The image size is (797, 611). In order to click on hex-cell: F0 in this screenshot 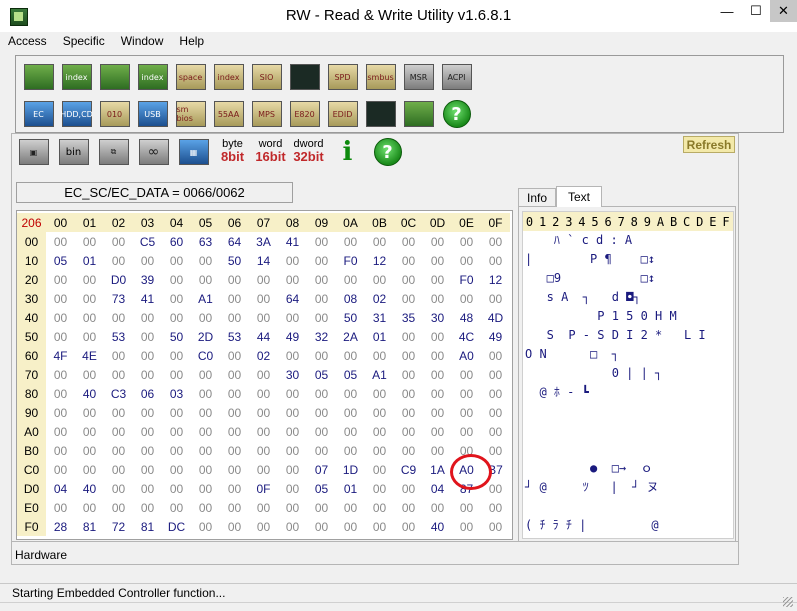, I will do `click(350, 260)`.